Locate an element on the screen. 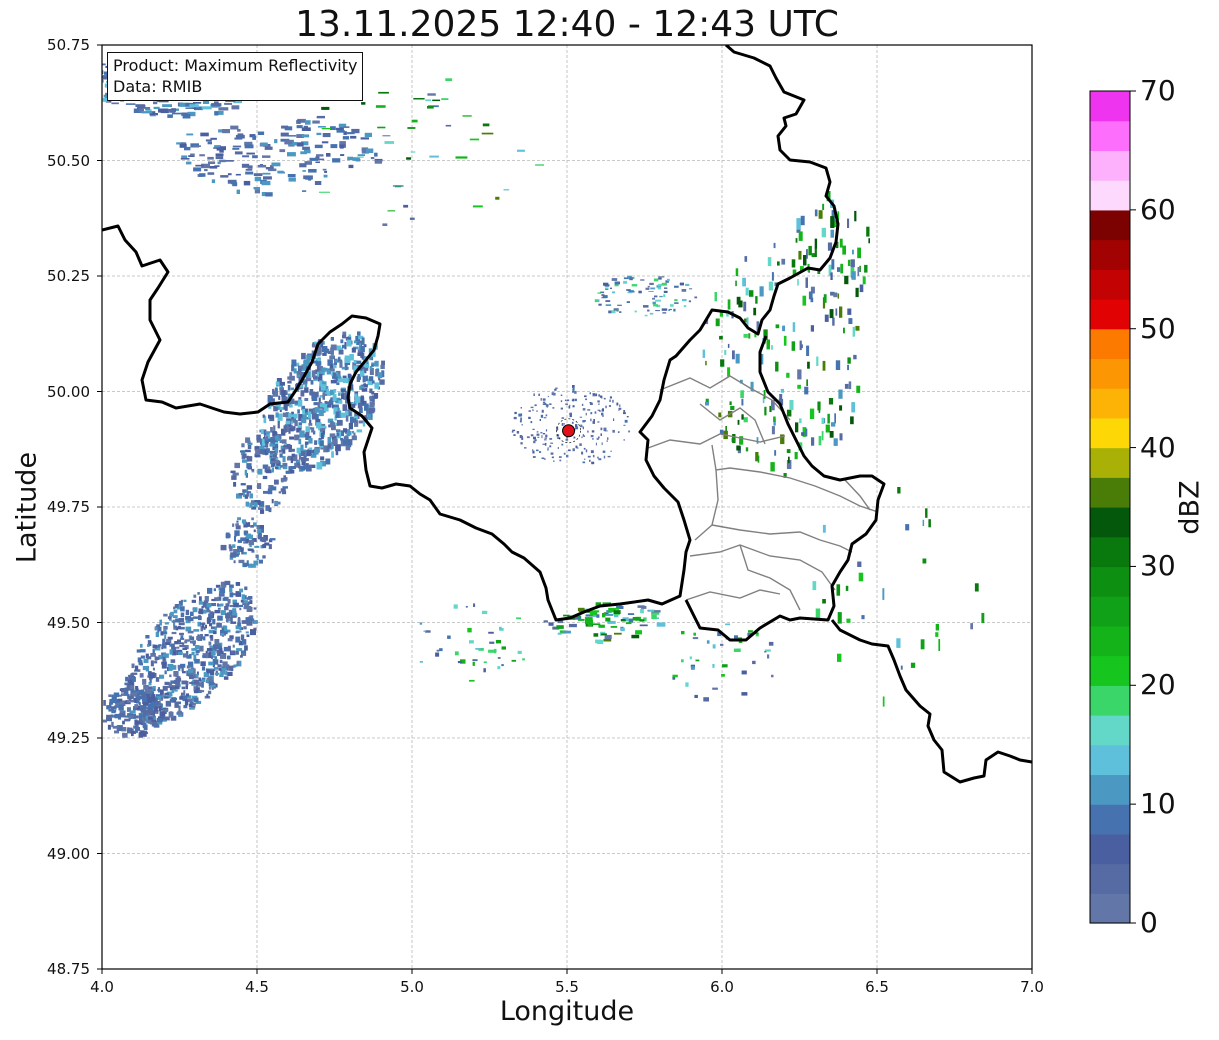 This screenshot has width=1219, height=1040. data-source: Data: RMIB is located at coordinates (158, 86).